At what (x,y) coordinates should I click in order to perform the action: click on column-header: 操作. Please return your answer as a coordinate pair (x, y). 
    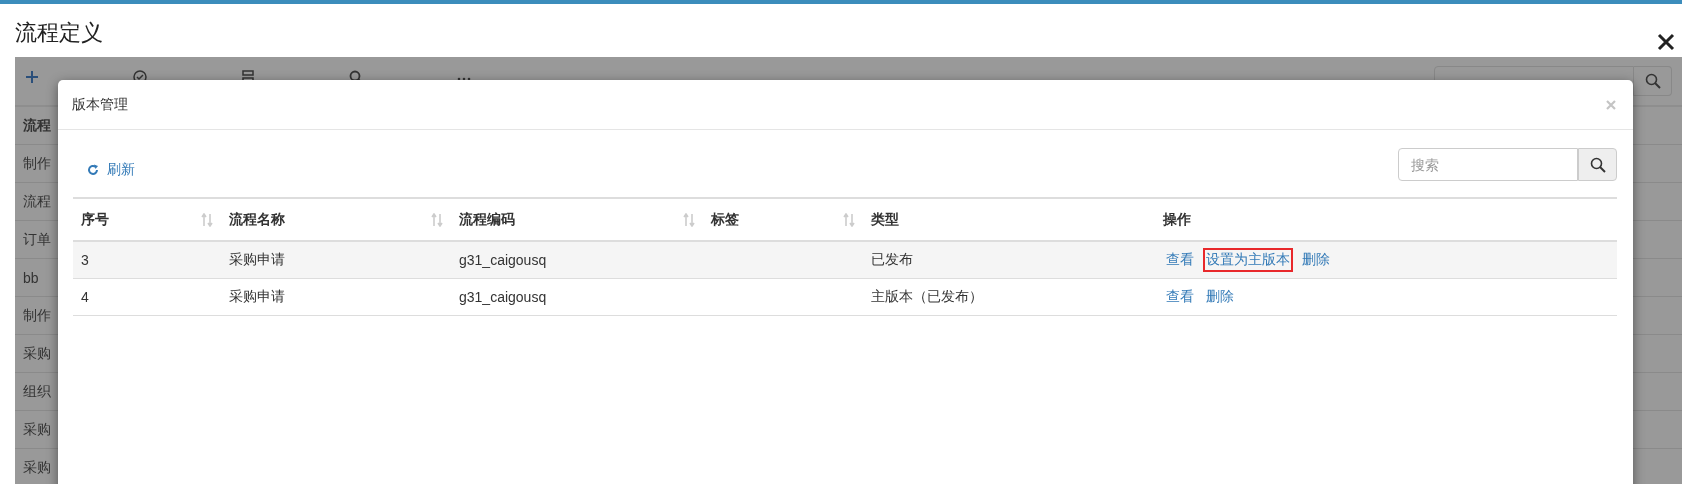
    Looking at the image, I should click on (1177, 219).